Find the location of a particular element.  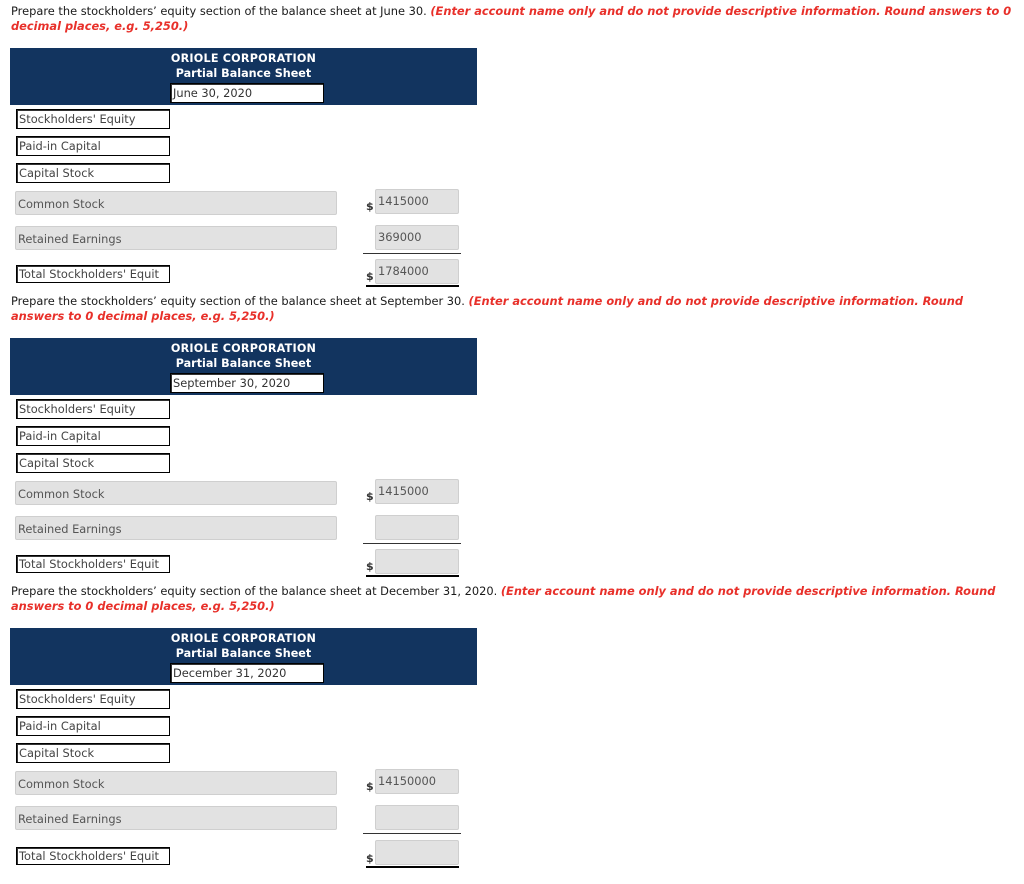

total-amount-input: 1784000 is located at coordinates (417, 271).